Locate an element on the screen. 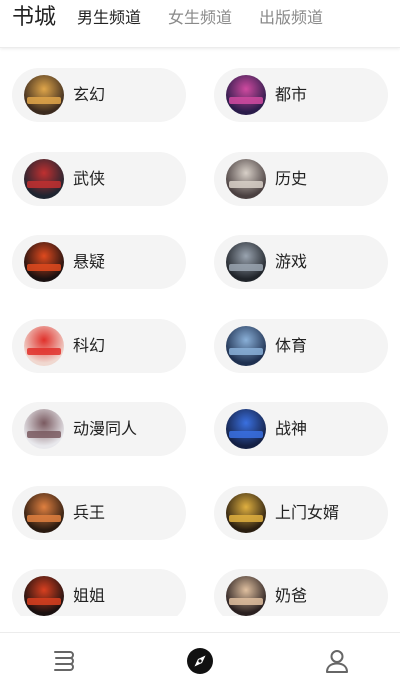 The image size is (400, 686). tab-male-channel: 男生频道 is located at coordinates (109, 18).